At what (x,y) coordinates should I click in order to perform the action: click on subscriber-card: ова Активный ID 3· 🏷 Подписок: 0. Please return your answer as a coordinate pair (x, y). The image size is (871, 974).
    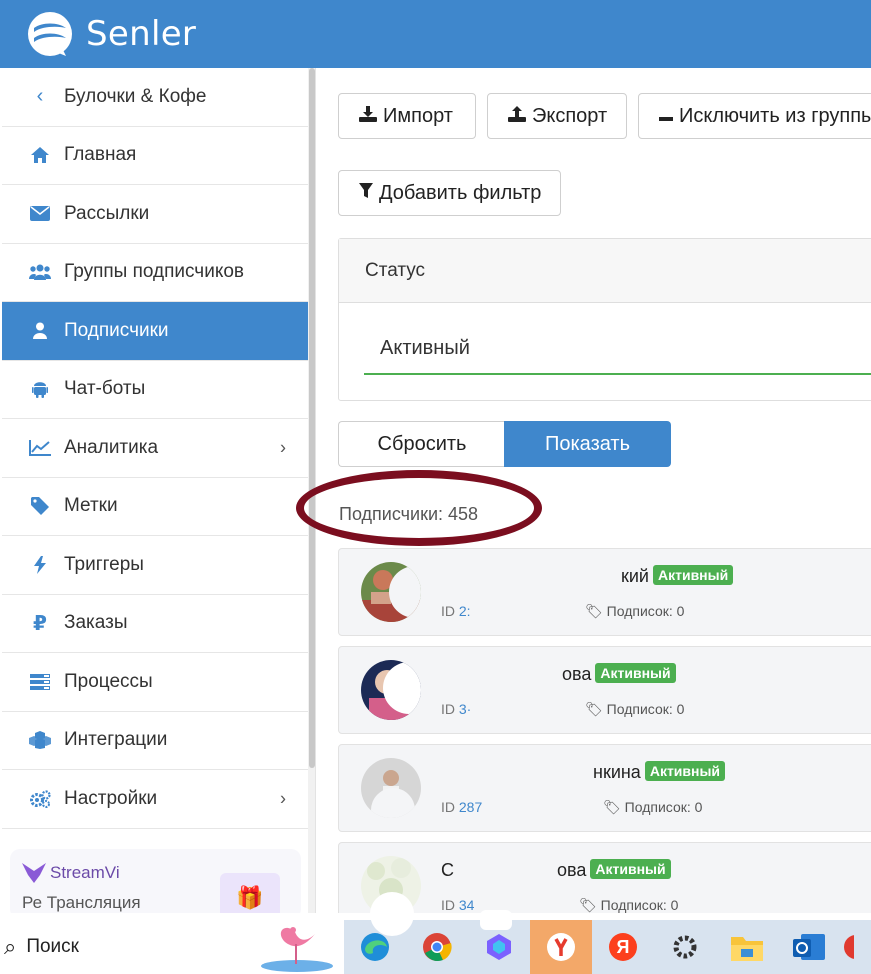
    Looking at the image, I should click on (604, 690).